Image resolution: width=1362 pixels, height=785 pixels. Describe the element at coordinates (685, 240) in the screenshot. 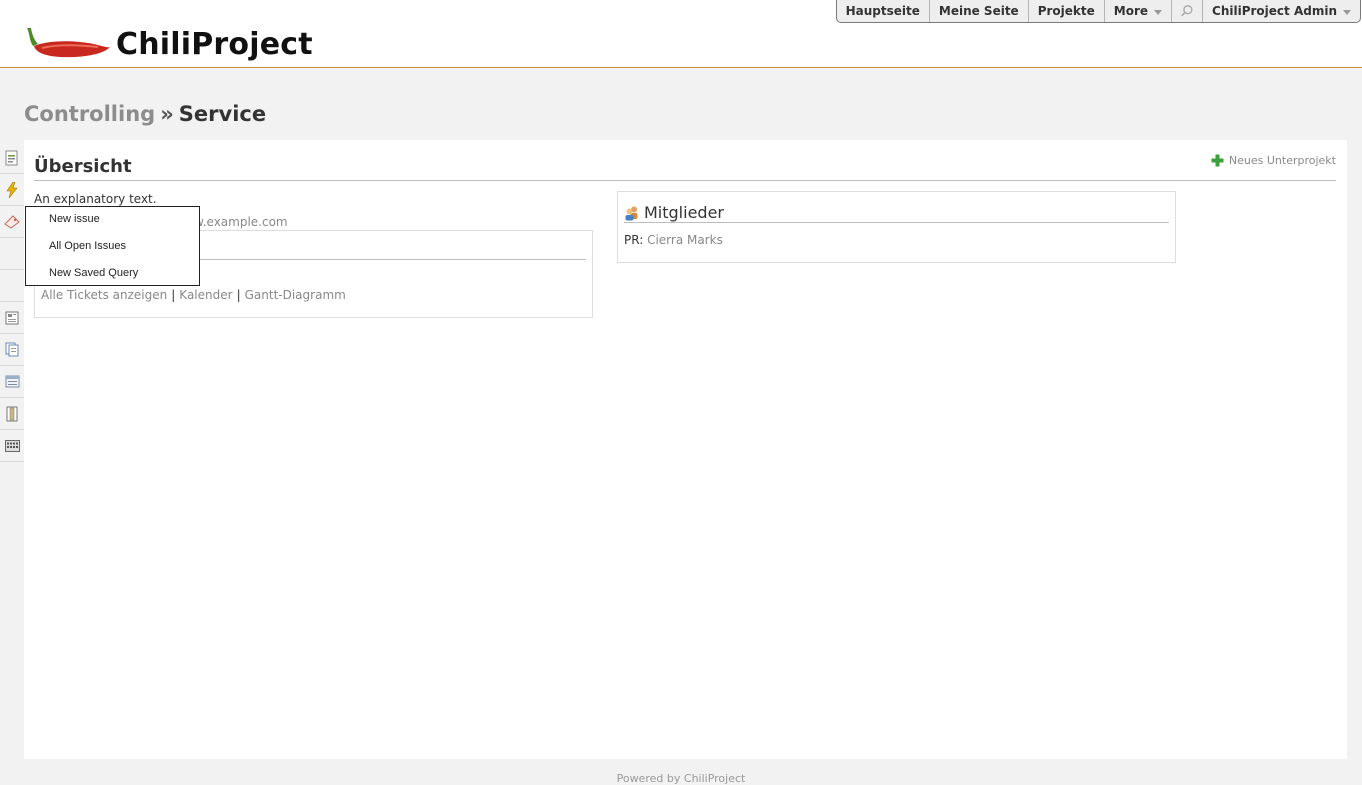

I see `member-link: Cierra Marks` at that location.